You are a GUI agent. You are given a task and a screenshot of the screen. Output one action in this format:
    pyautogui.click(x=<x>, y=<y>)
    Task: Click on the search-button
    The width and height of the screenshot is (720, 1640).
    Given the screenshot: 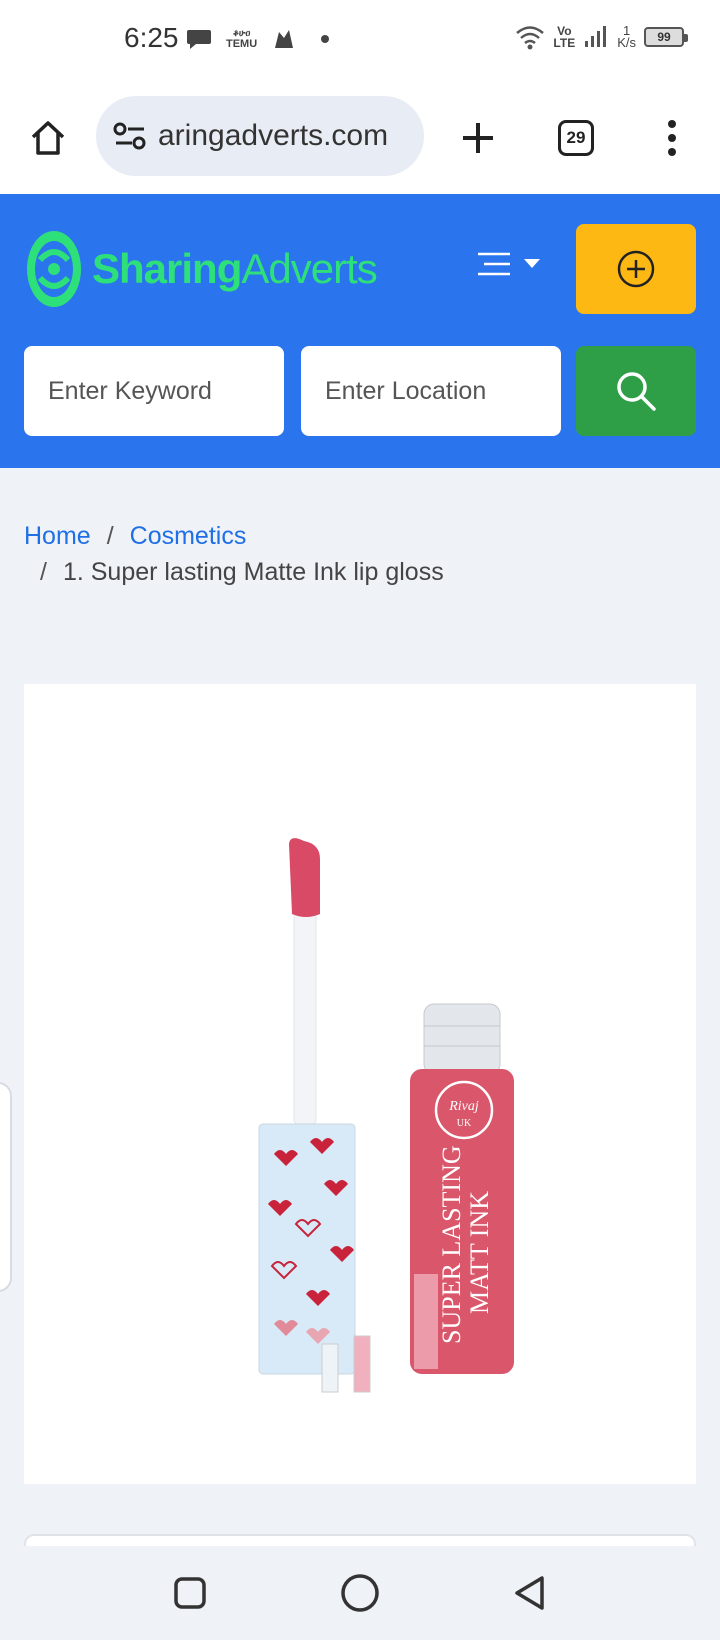 What is the action you would take?
    pyautogui.click(x=636, y=391)
    